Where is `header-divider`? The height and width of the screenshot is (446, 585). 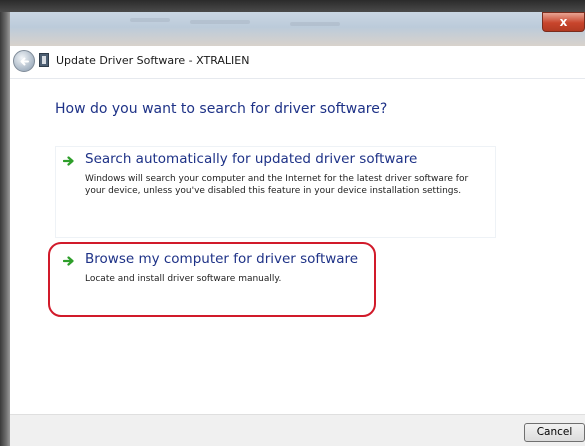
header-divider is located at coordinates (297, 78).